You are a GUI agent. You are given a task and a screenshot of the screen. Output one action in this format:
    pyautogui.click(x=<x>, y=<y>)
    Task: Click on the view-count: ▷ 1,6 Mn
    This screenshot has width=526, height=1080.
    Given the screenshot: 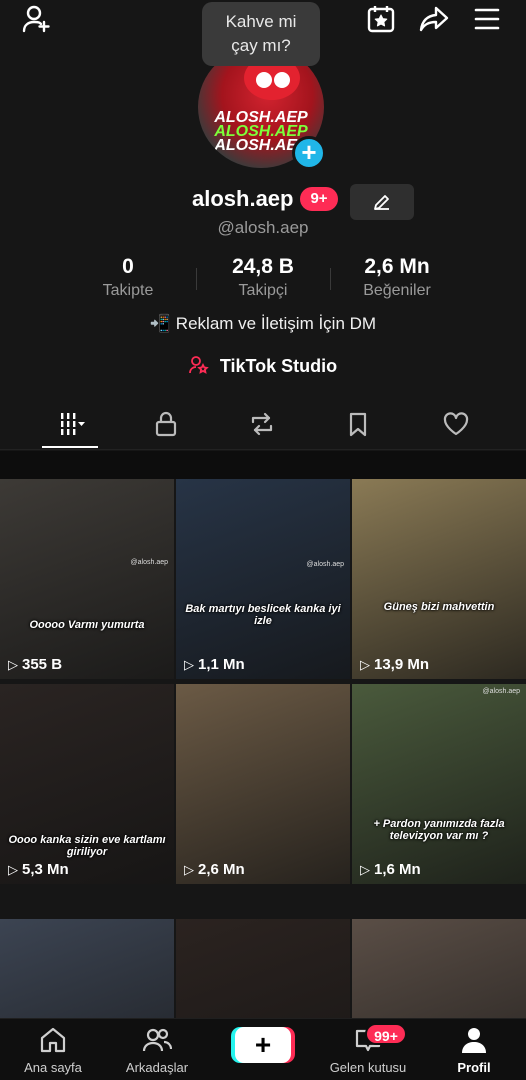 What is the action you would take?
    pyautogui.click(x=390, y=869)
    